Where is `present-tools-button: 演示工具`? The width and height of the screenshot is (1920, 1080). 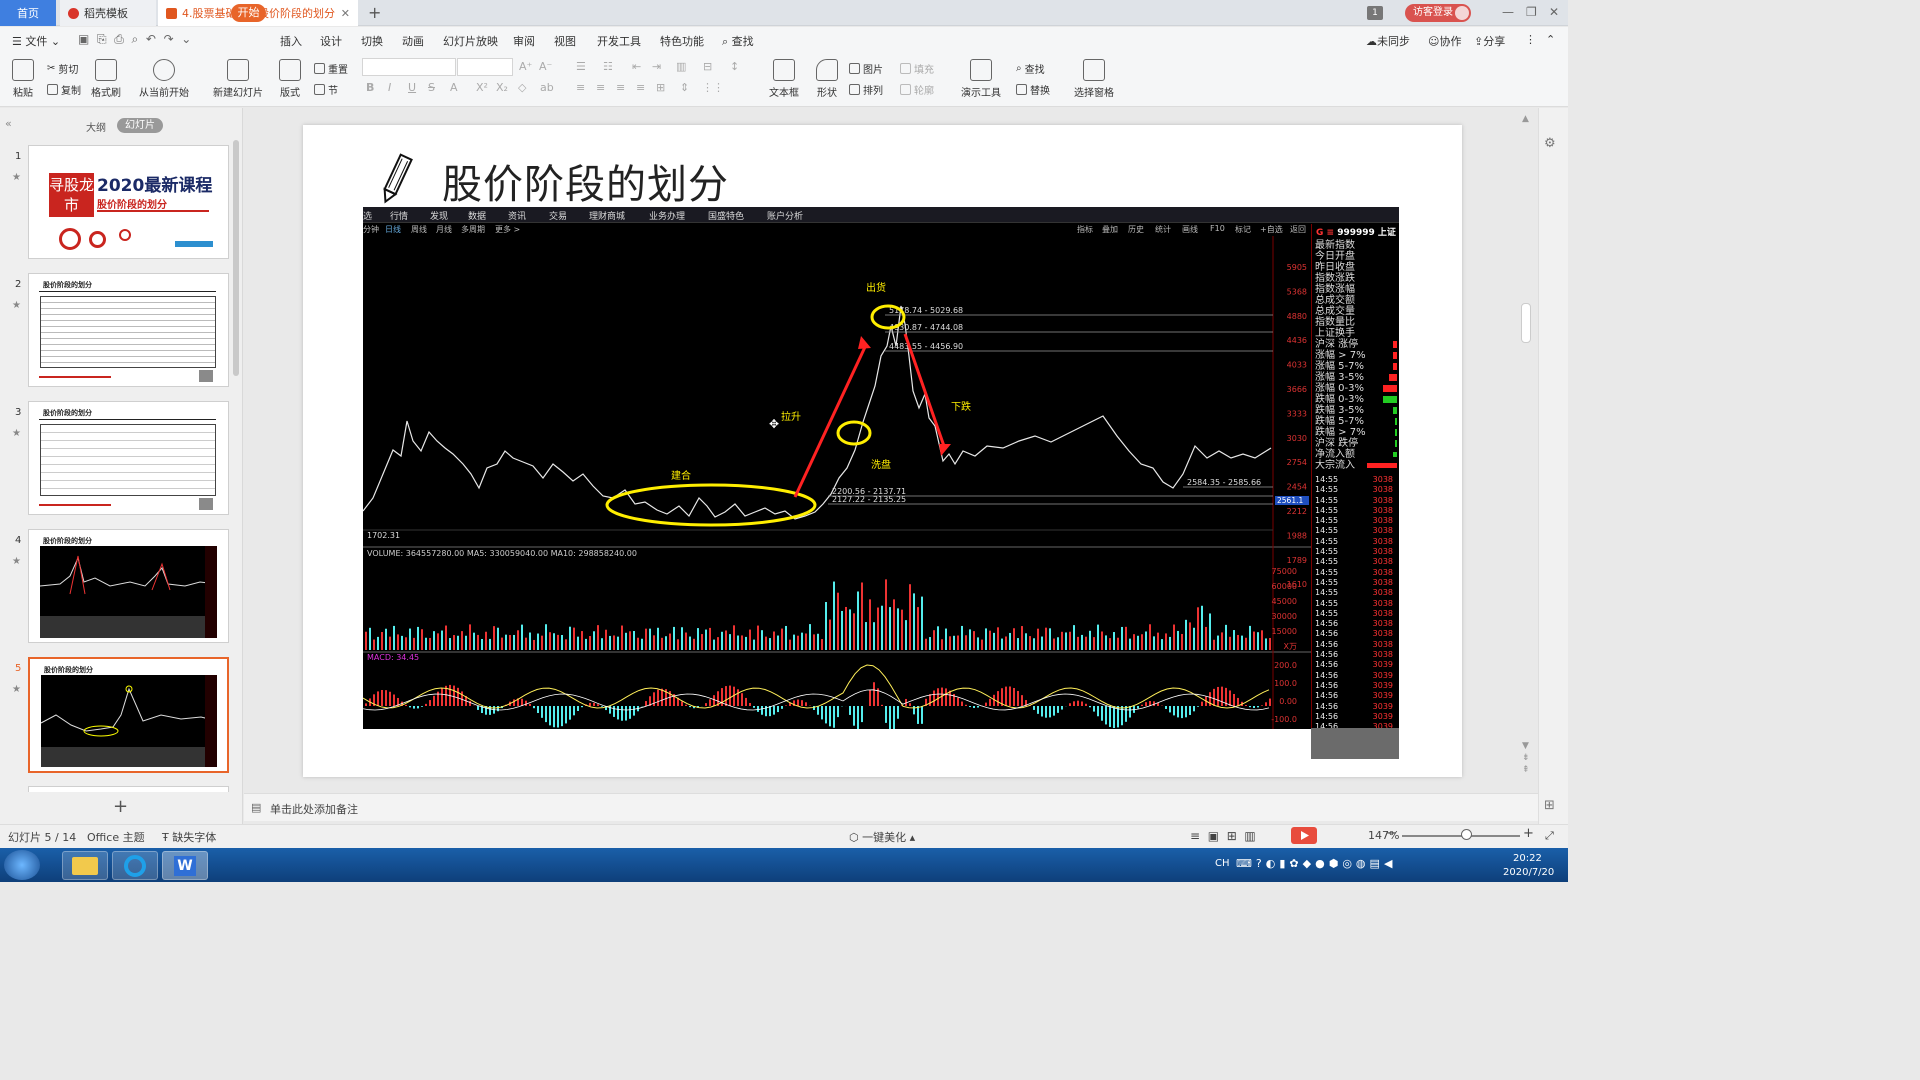 present-tools-button: 演示工具 is located at coordinates (981, 79).